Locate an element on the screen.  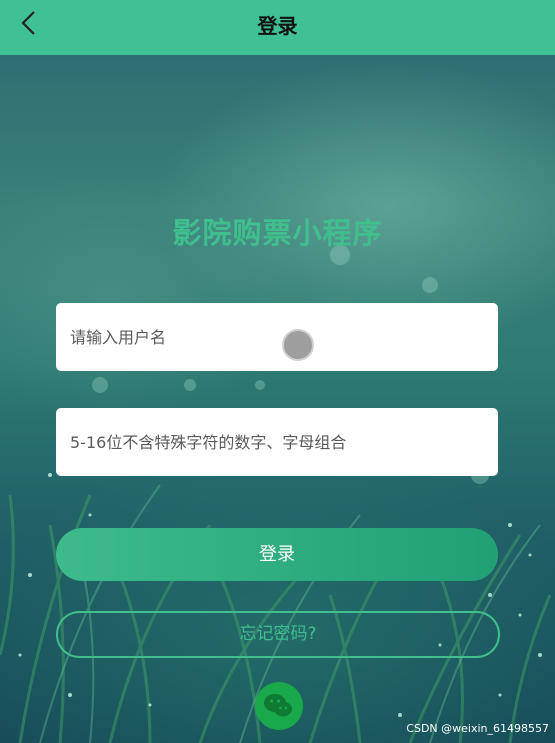
watermark-text: CSDN @weixin_61498557 is located at coordinates (477, 728).